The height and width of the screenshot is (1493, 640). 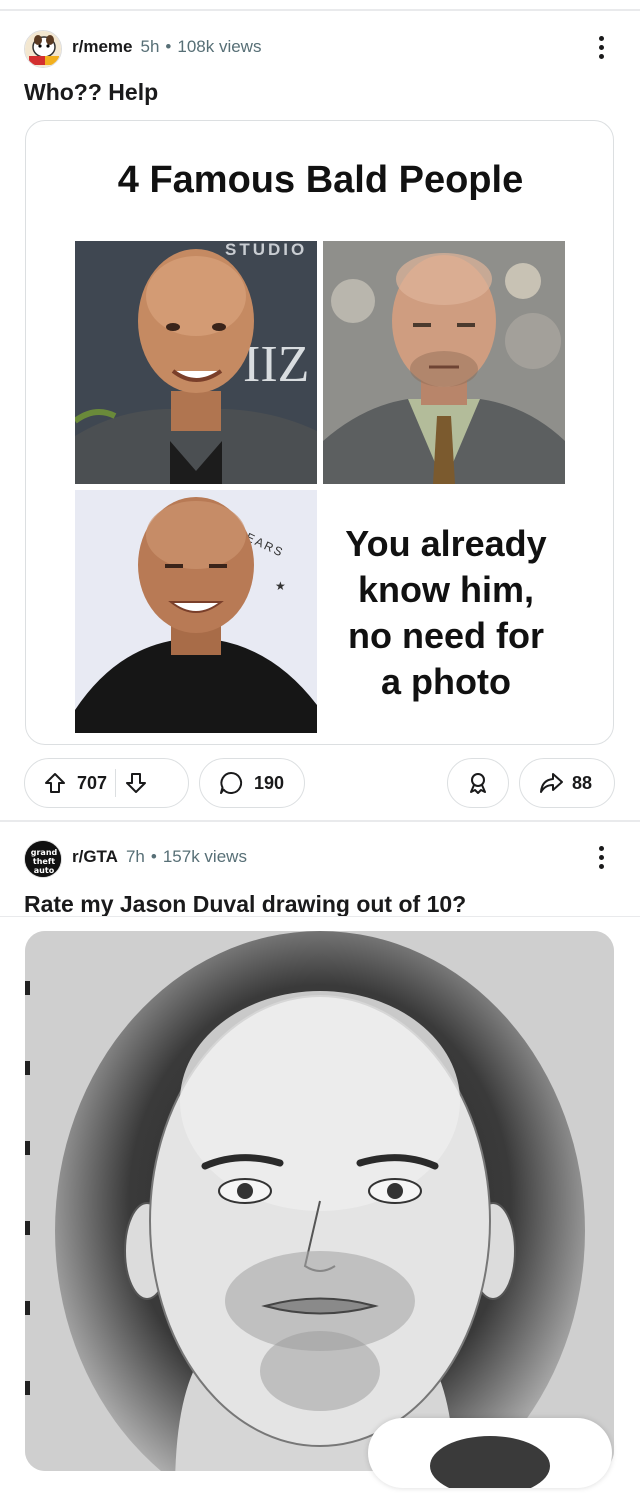 What do you see at coordinates (231, 783) in the screenshot?
I see `comment-icon` at bounding box center [231, 783].